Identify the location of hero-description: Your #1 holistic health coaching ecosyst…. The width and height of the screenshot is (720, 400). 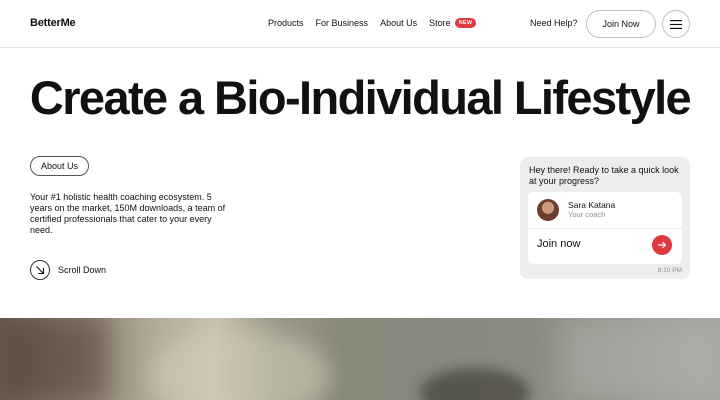
(128, 213).